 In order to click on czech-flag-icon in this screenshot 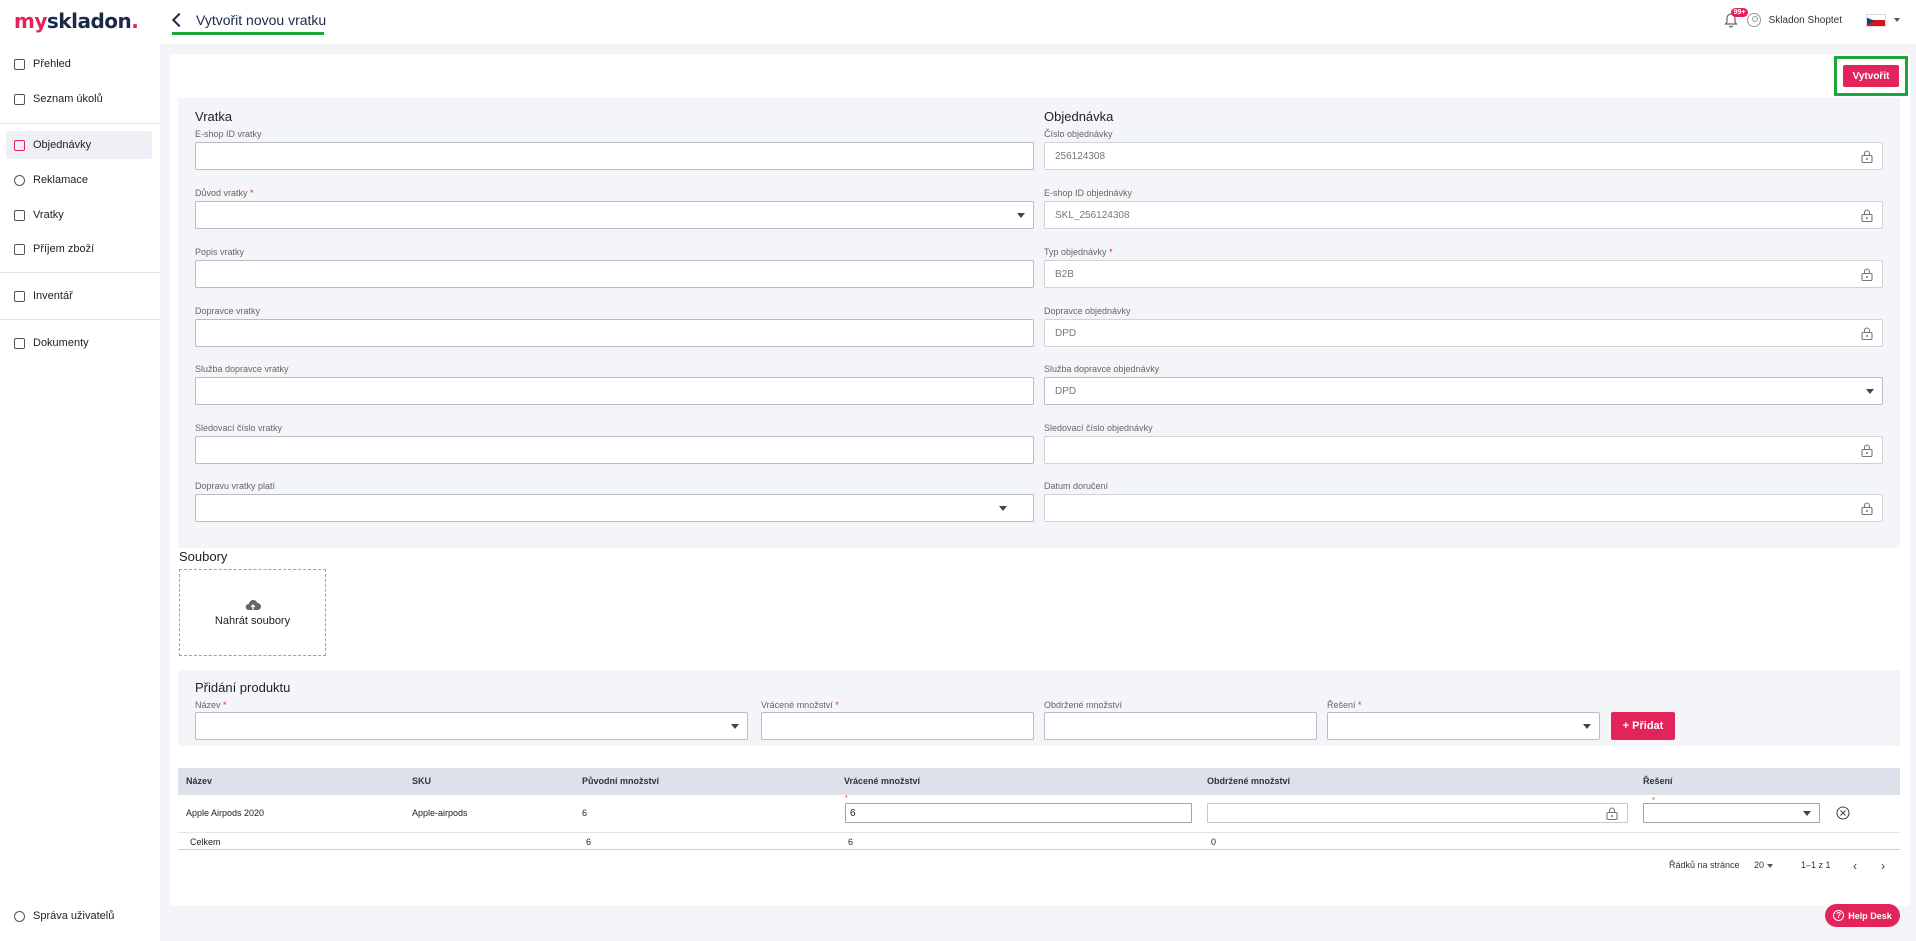, I will do `click(1876, 20)`.